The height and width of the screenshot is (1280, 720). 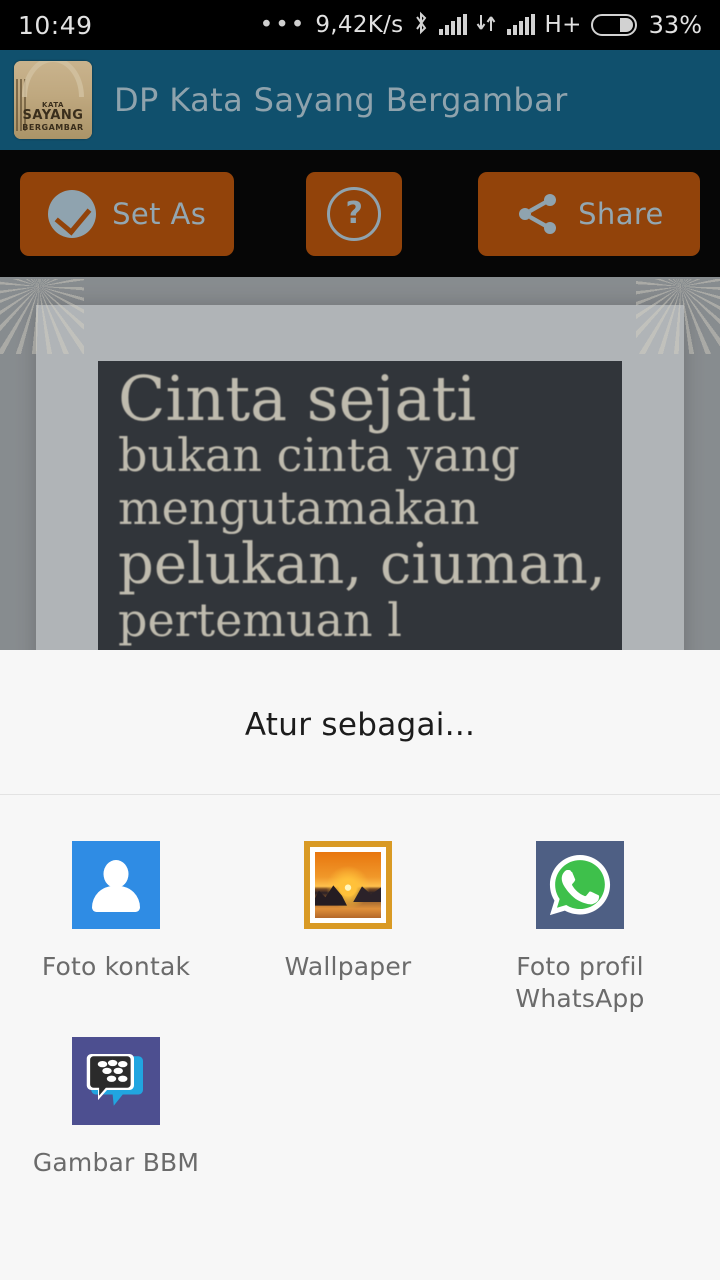 What do you see at coordinates (116, 966) in the screenshot?
I see `option-foto-kontak-label: Foto kontak` at bounding box center [116, 966].